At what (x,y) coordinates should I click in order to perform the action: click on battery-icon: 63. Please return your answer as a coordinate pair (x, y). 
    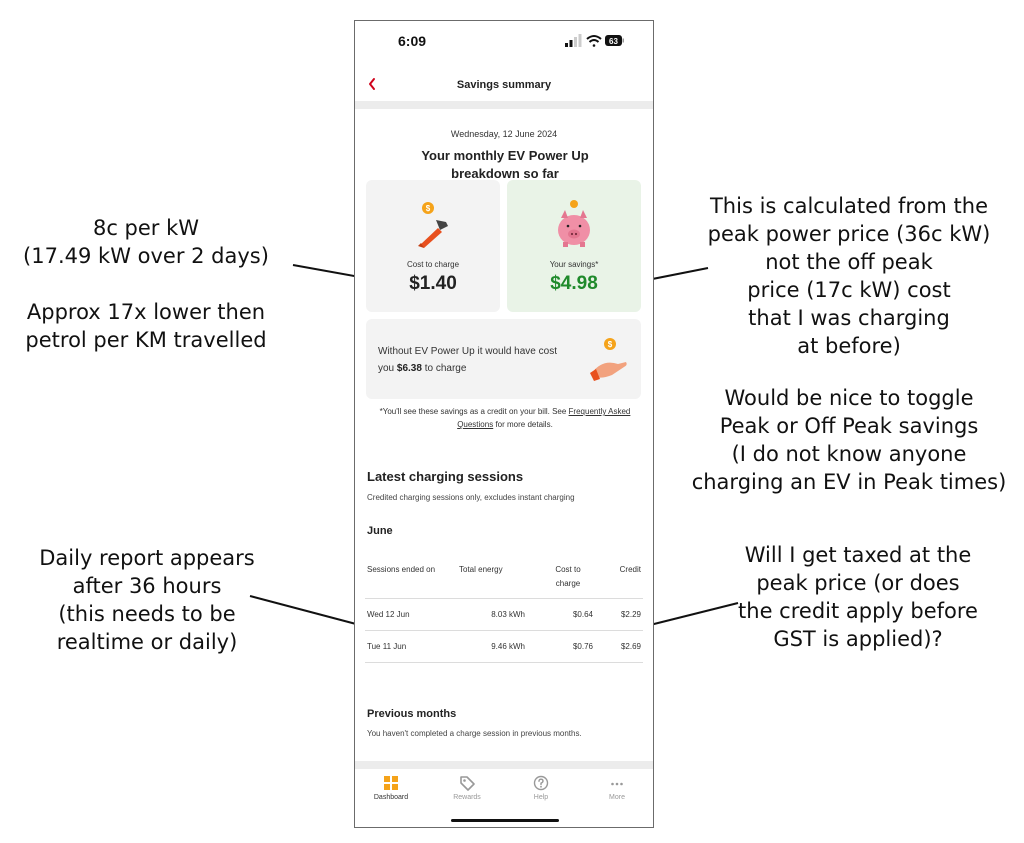
    Looking at the image, I should click on (614, 40).